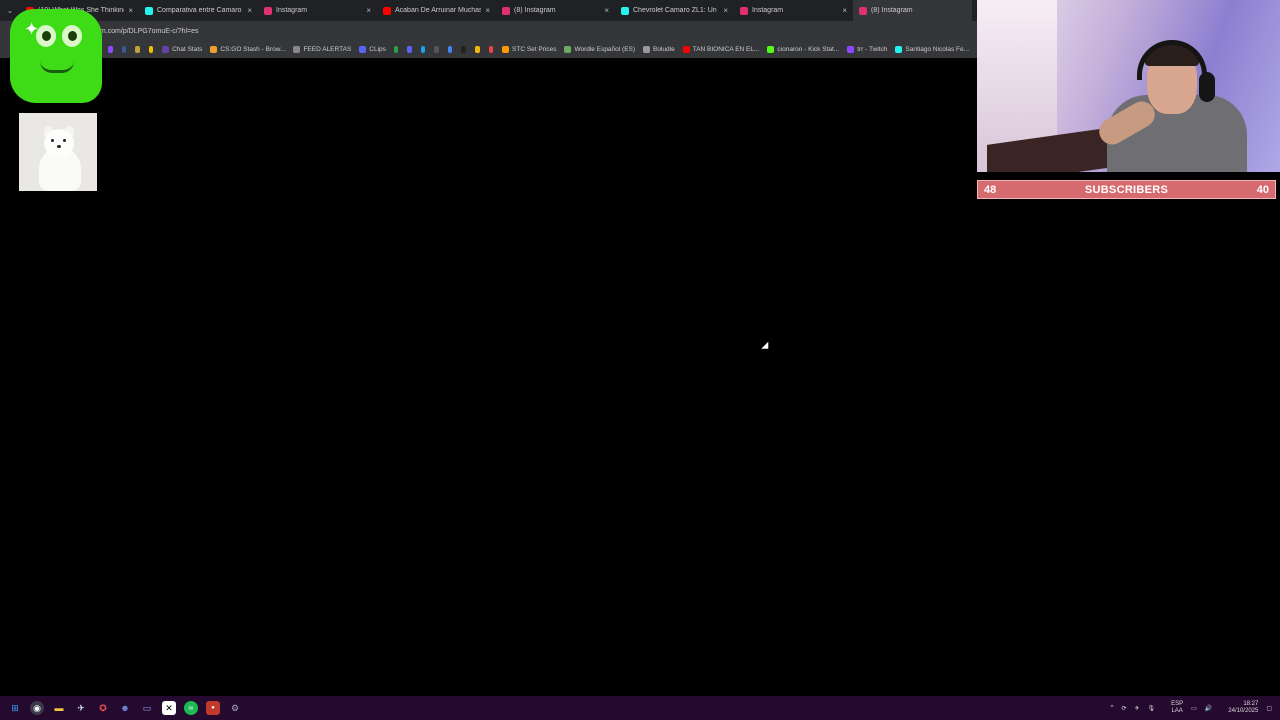  I want to click on bookmark-item: Boludle, so click(659, 49).